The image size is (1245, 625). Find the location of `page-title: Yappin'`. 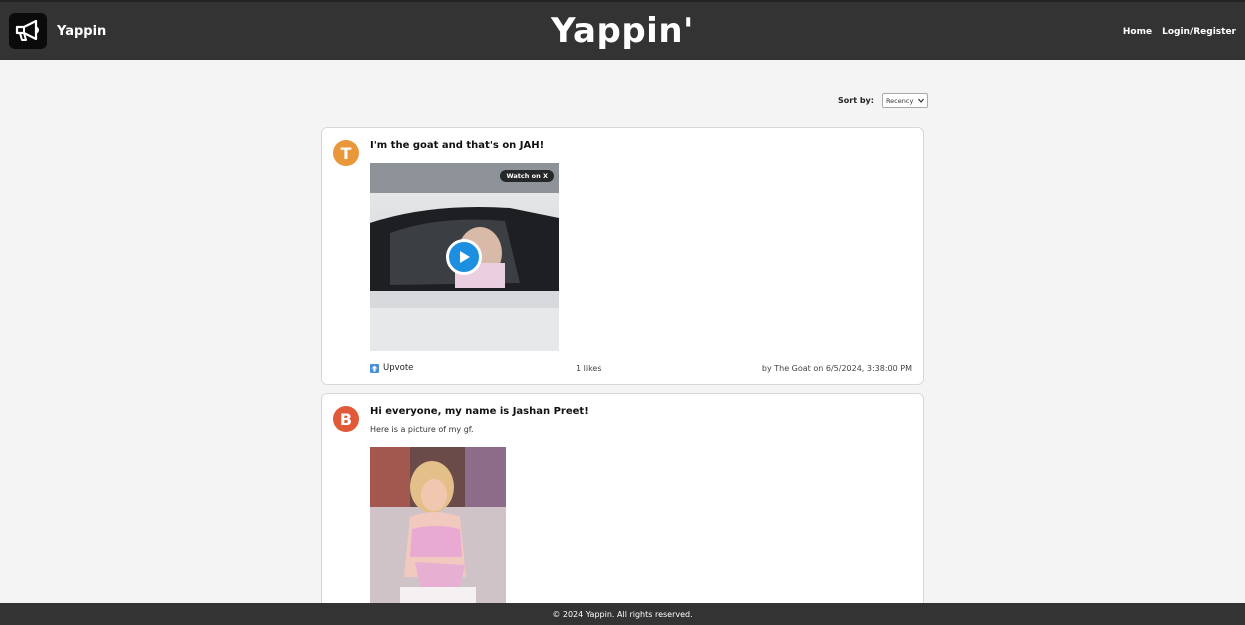

page-title: Yappin' is located at coordinates (622, 31).